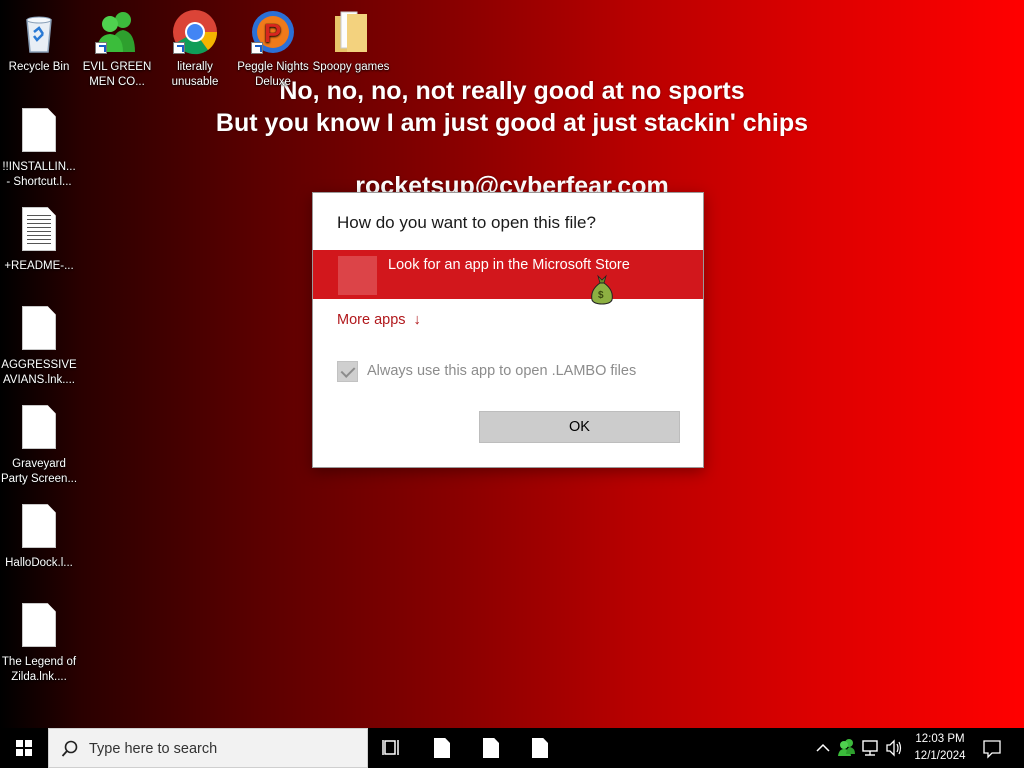  I want to click on desktop-icon-recycle-bin: Recycle Bin, so click(39, 41).